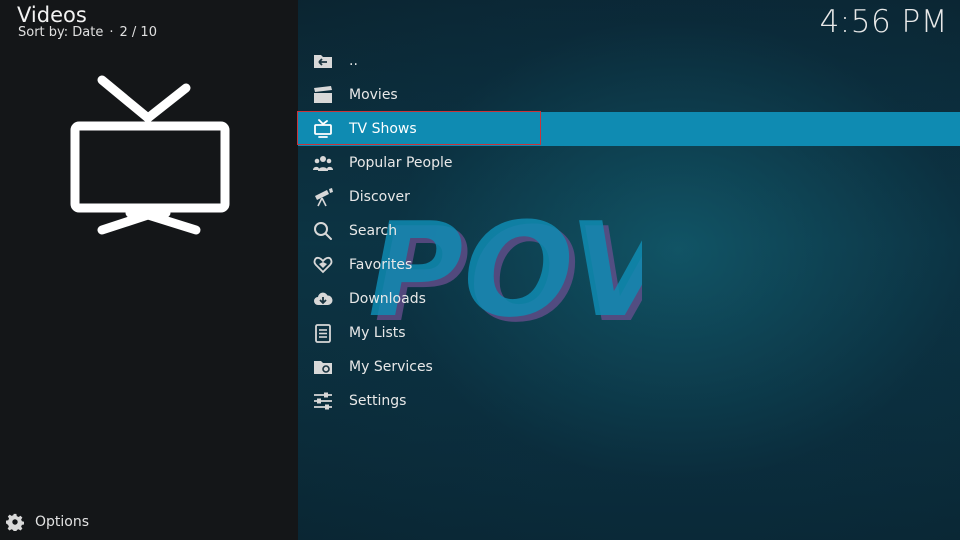 The height and width of the screenshot is (540, 960). I want to click on menu-item-tv-shows: TV Shows, so click(628, 128).